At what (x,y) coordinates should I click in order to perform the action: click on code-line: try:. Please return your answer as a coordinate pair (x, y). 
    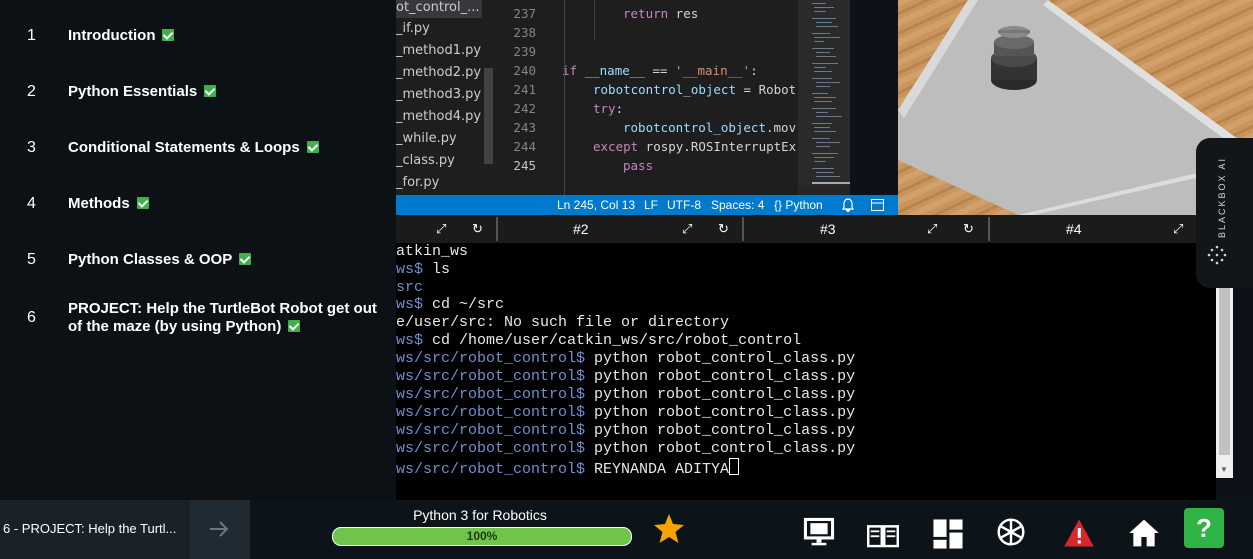
    Looking at the image, I should click on (608, 108).